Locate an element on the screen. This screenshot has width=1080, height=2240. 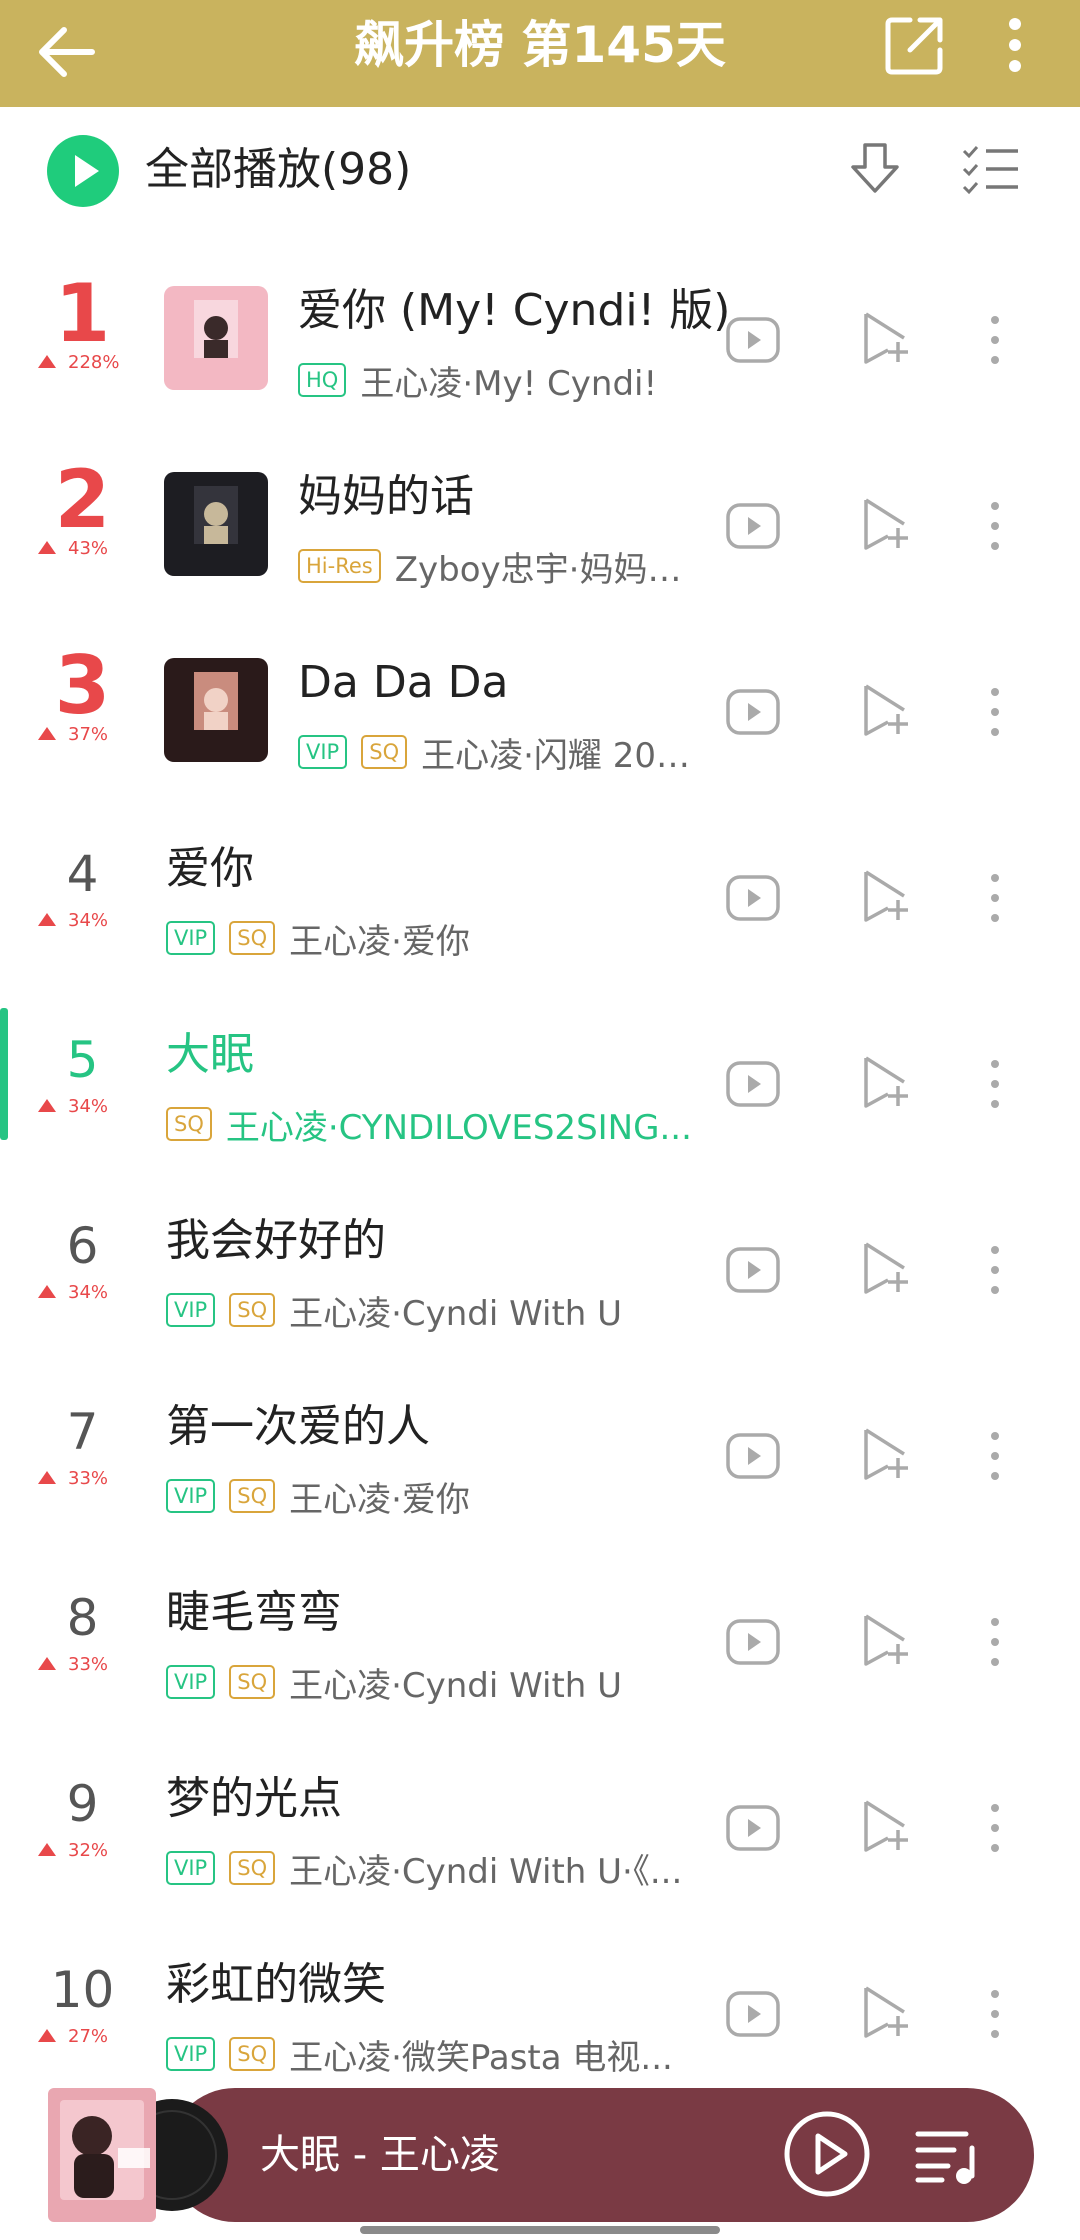
rank-number: 4 is located at coordinates (82, 874).